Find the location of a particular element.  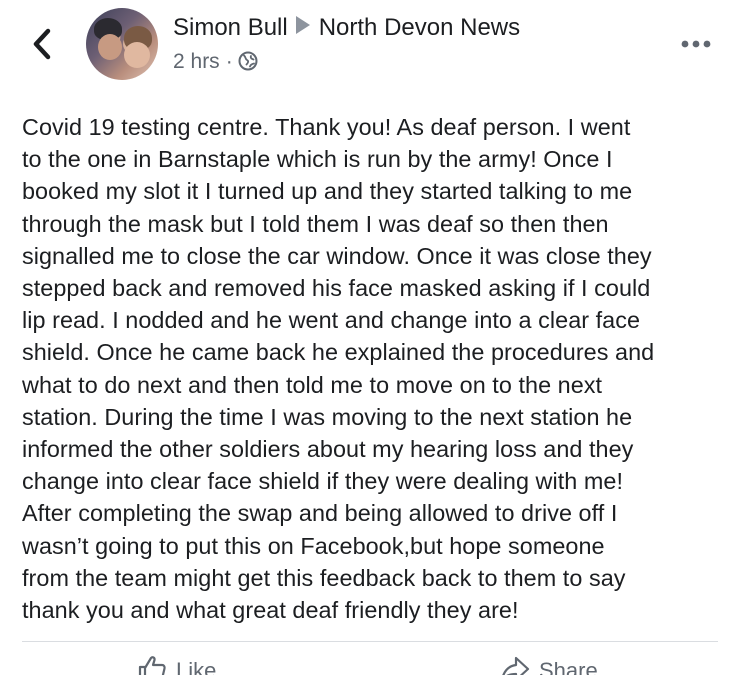

chevron-left-icon is located at coordinates (42, 44).